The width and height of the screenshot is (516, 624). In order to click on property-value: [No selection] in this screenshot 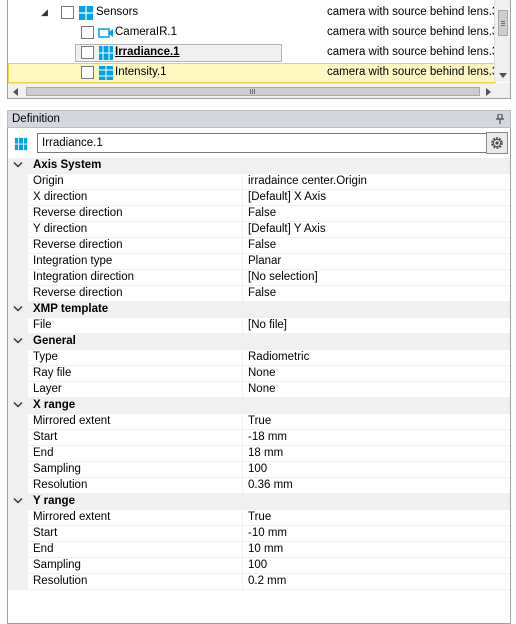, I will do `click(283, 277)`.